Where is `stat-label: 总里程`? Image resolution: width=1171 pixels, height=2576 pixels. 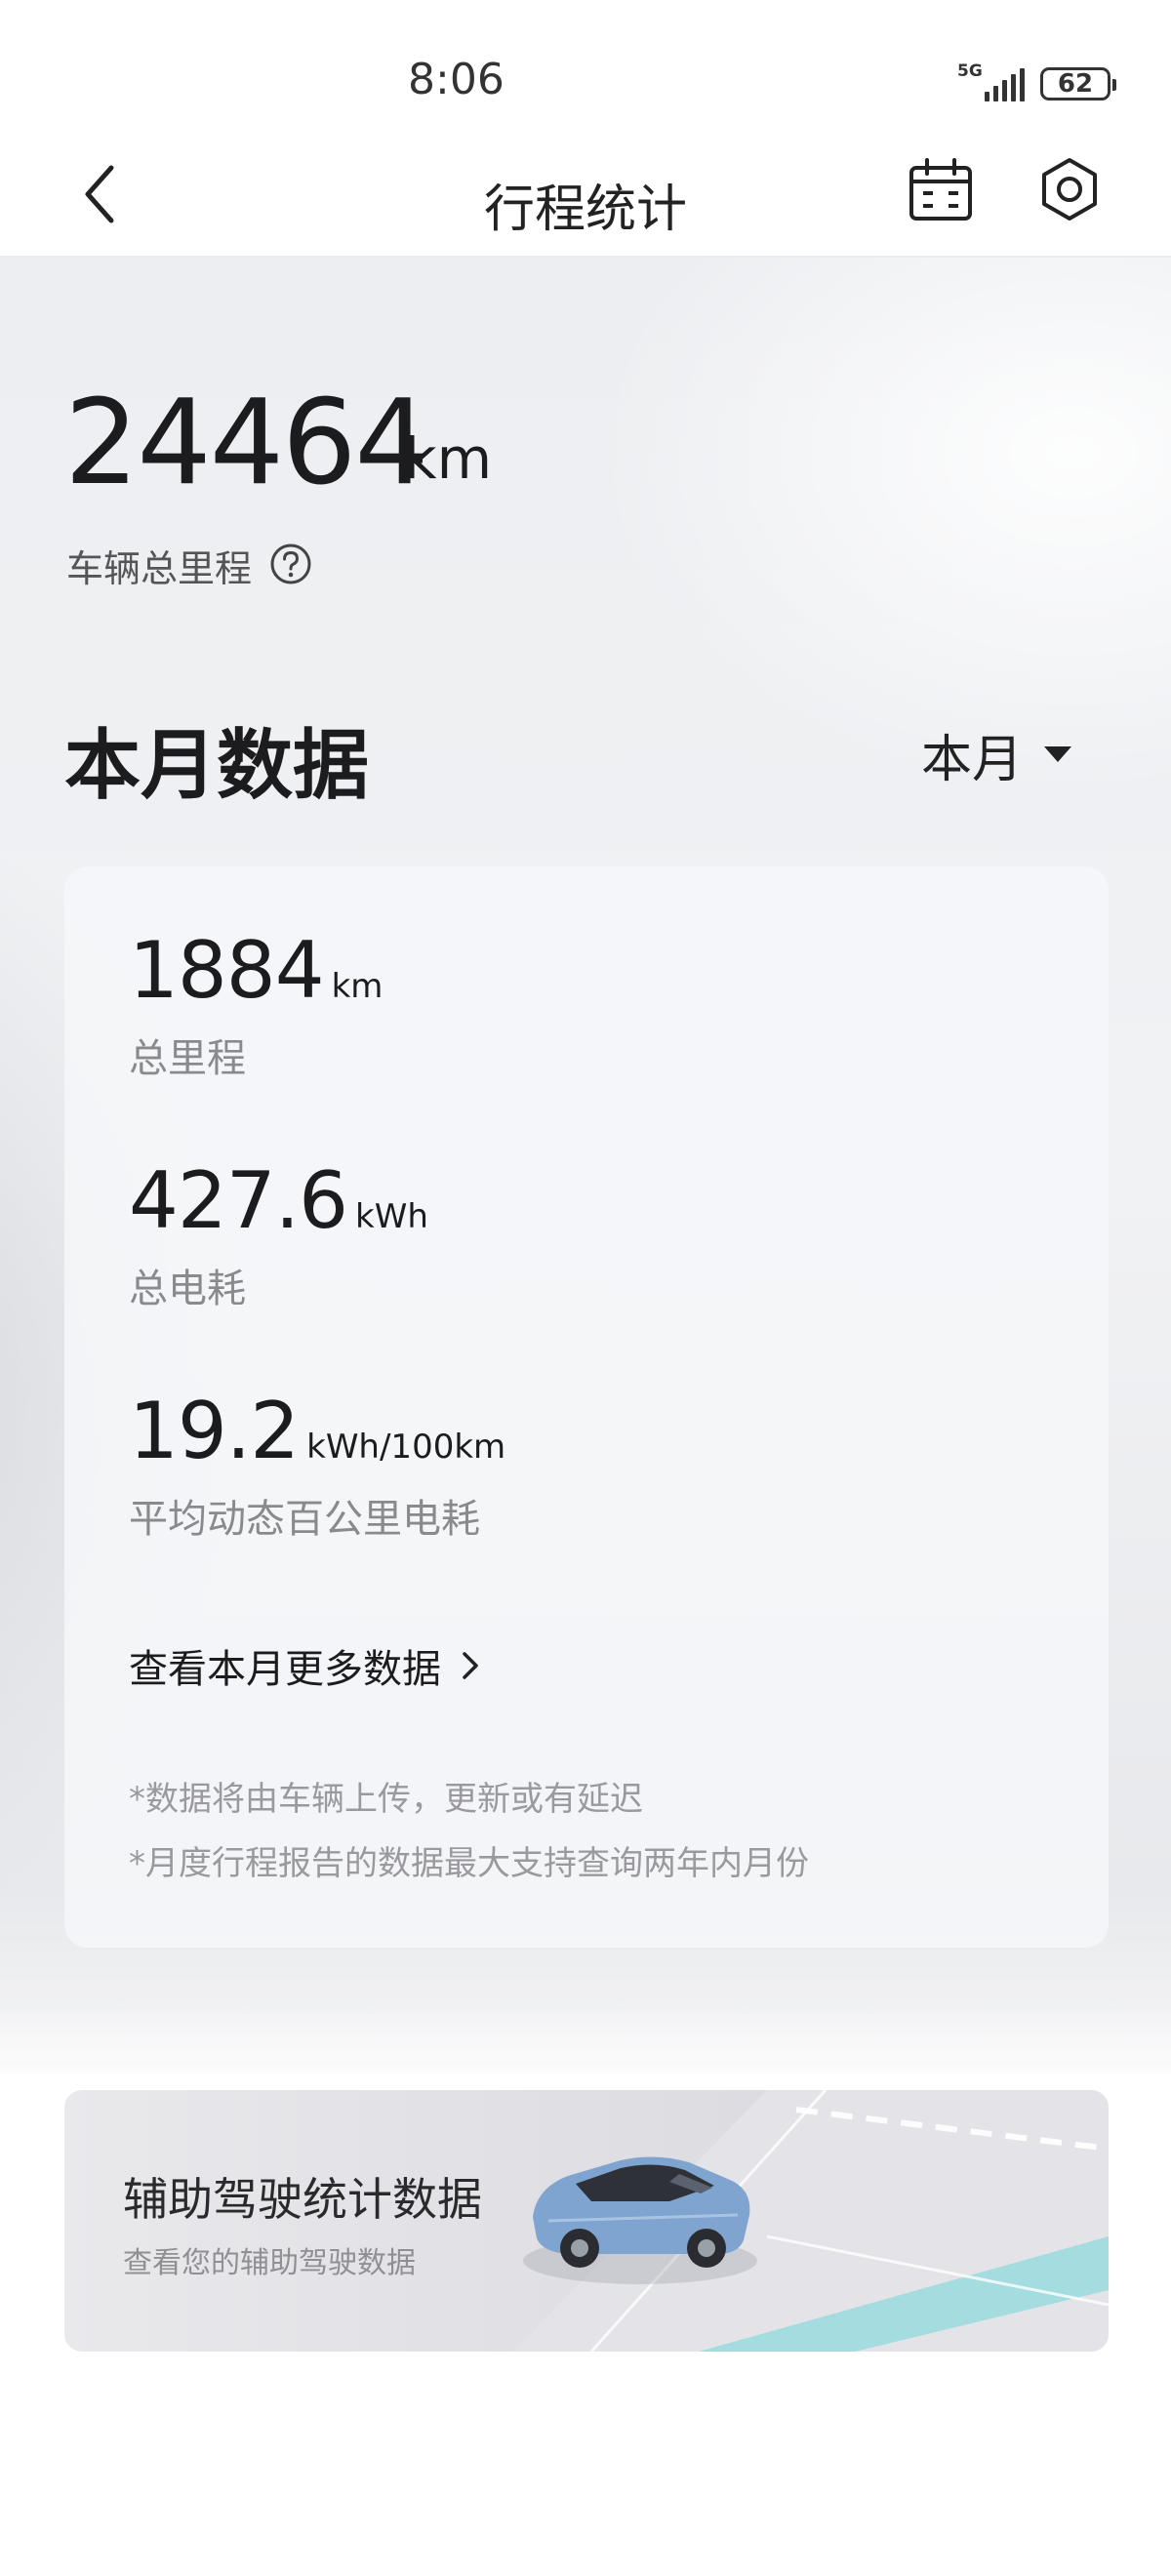 stat-label: 总里程 is located at coordinates (187, 1058).